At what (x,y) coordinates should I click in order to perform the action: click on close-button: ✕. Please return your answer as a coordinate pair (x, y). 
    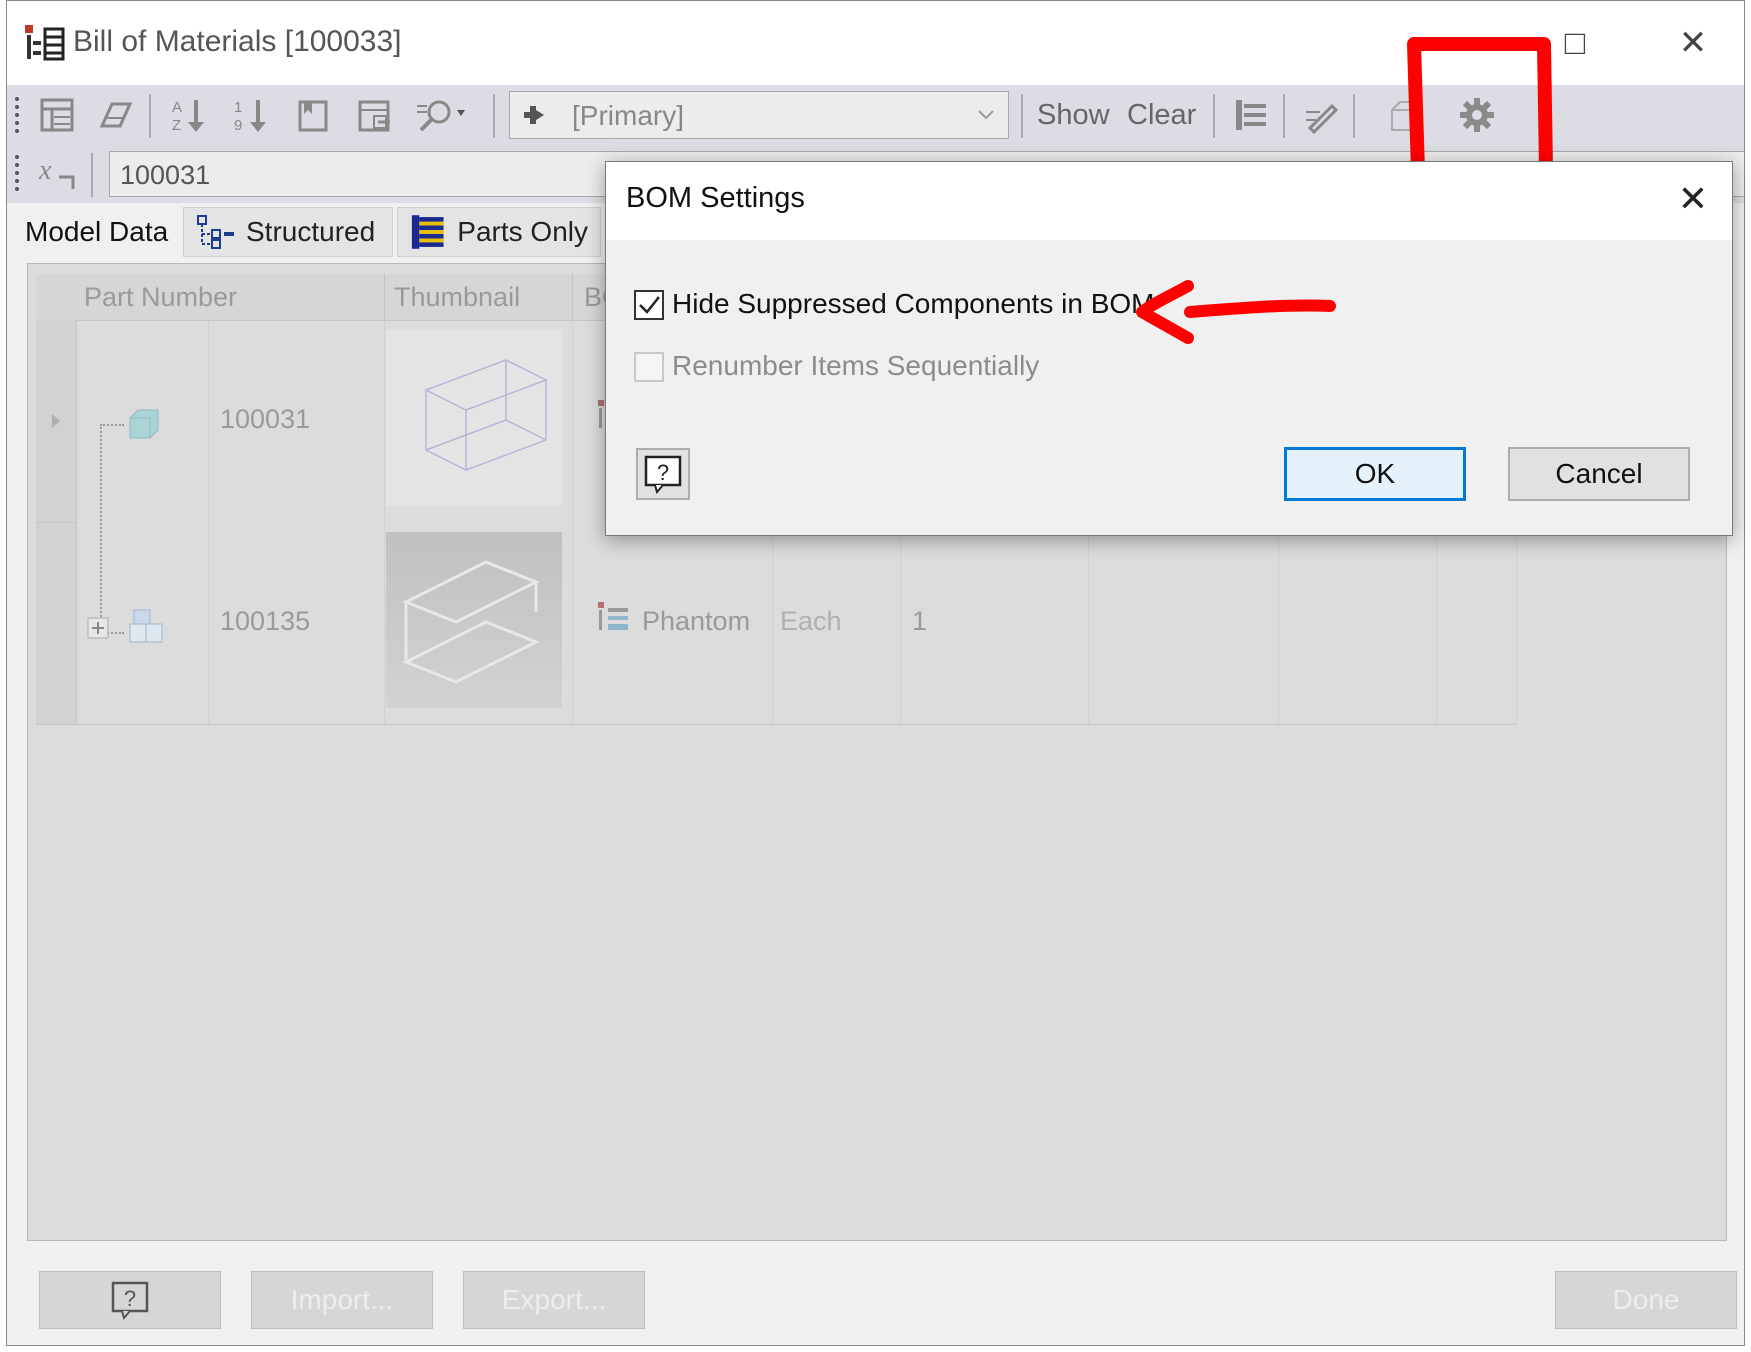
    Looking at the image, I should click on (1693, 43).